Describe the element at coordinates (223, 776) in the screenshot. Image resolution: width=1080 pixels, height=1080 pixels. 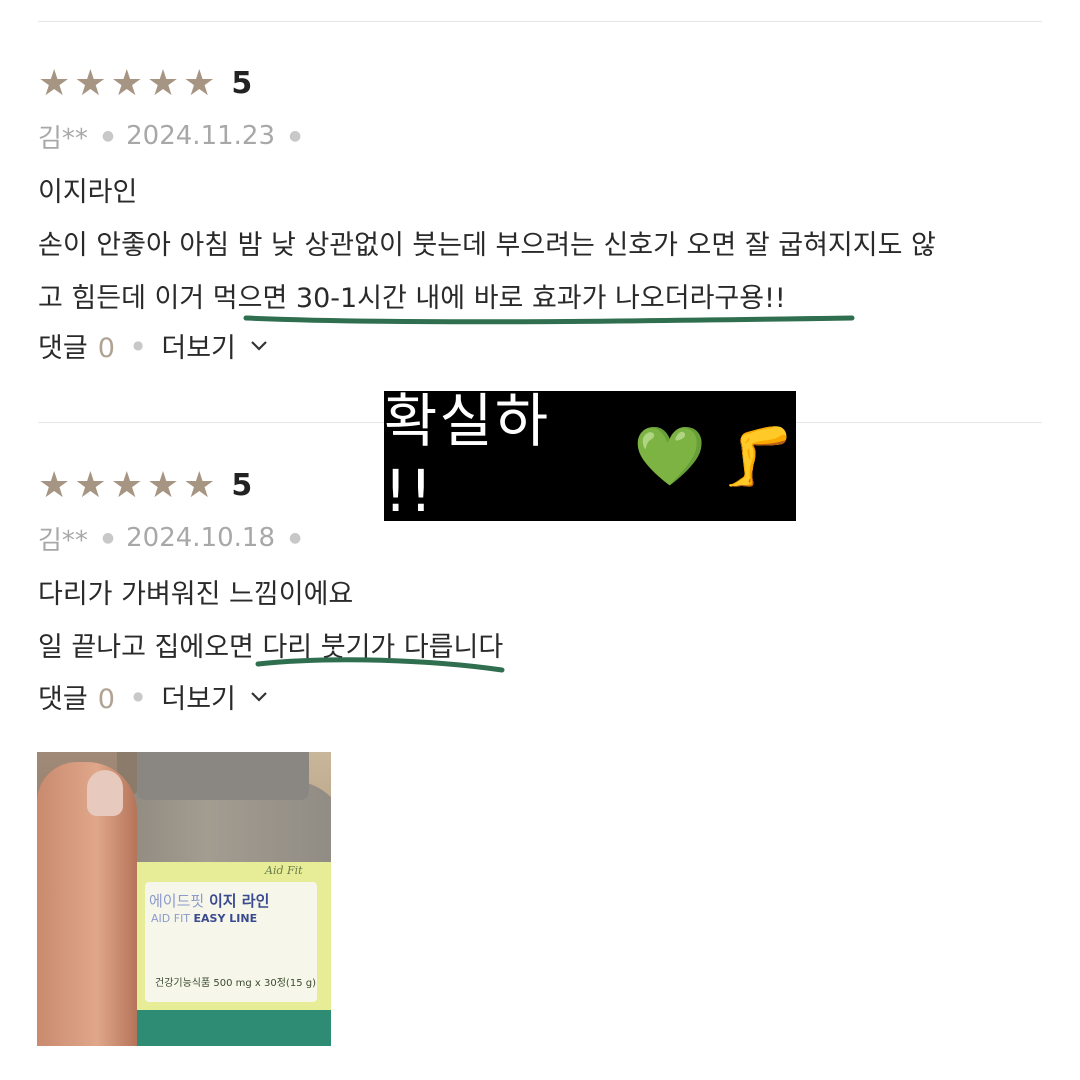
I see `bottle-cap` at that location.